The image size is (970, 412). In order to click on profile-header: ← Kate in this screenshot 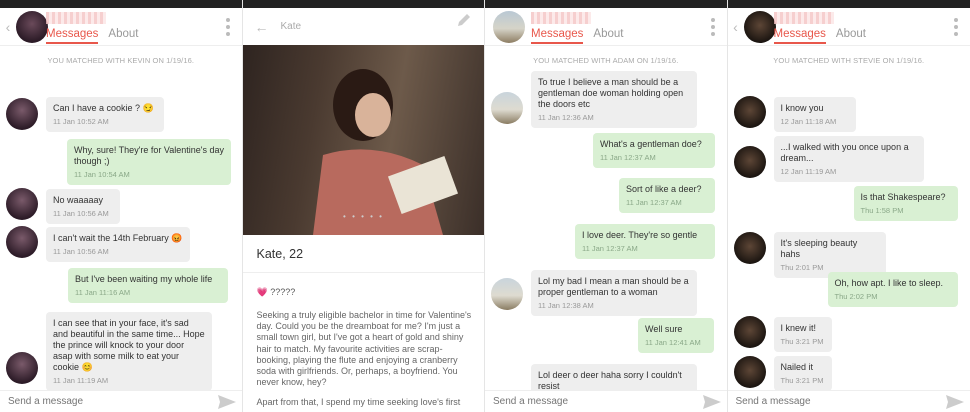, I will do `click(363, 27)`.